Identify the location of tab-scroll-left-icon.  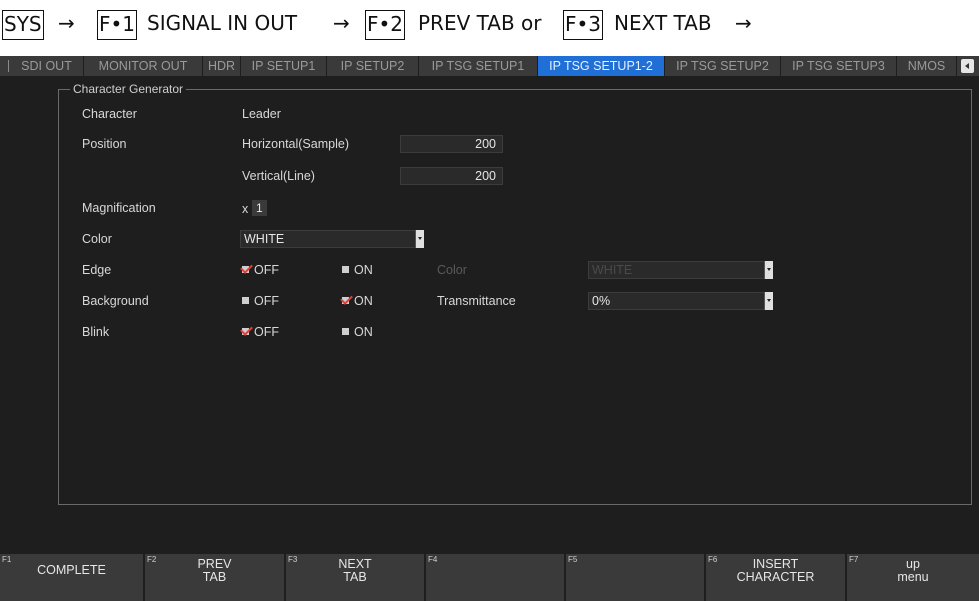
(967, 66).